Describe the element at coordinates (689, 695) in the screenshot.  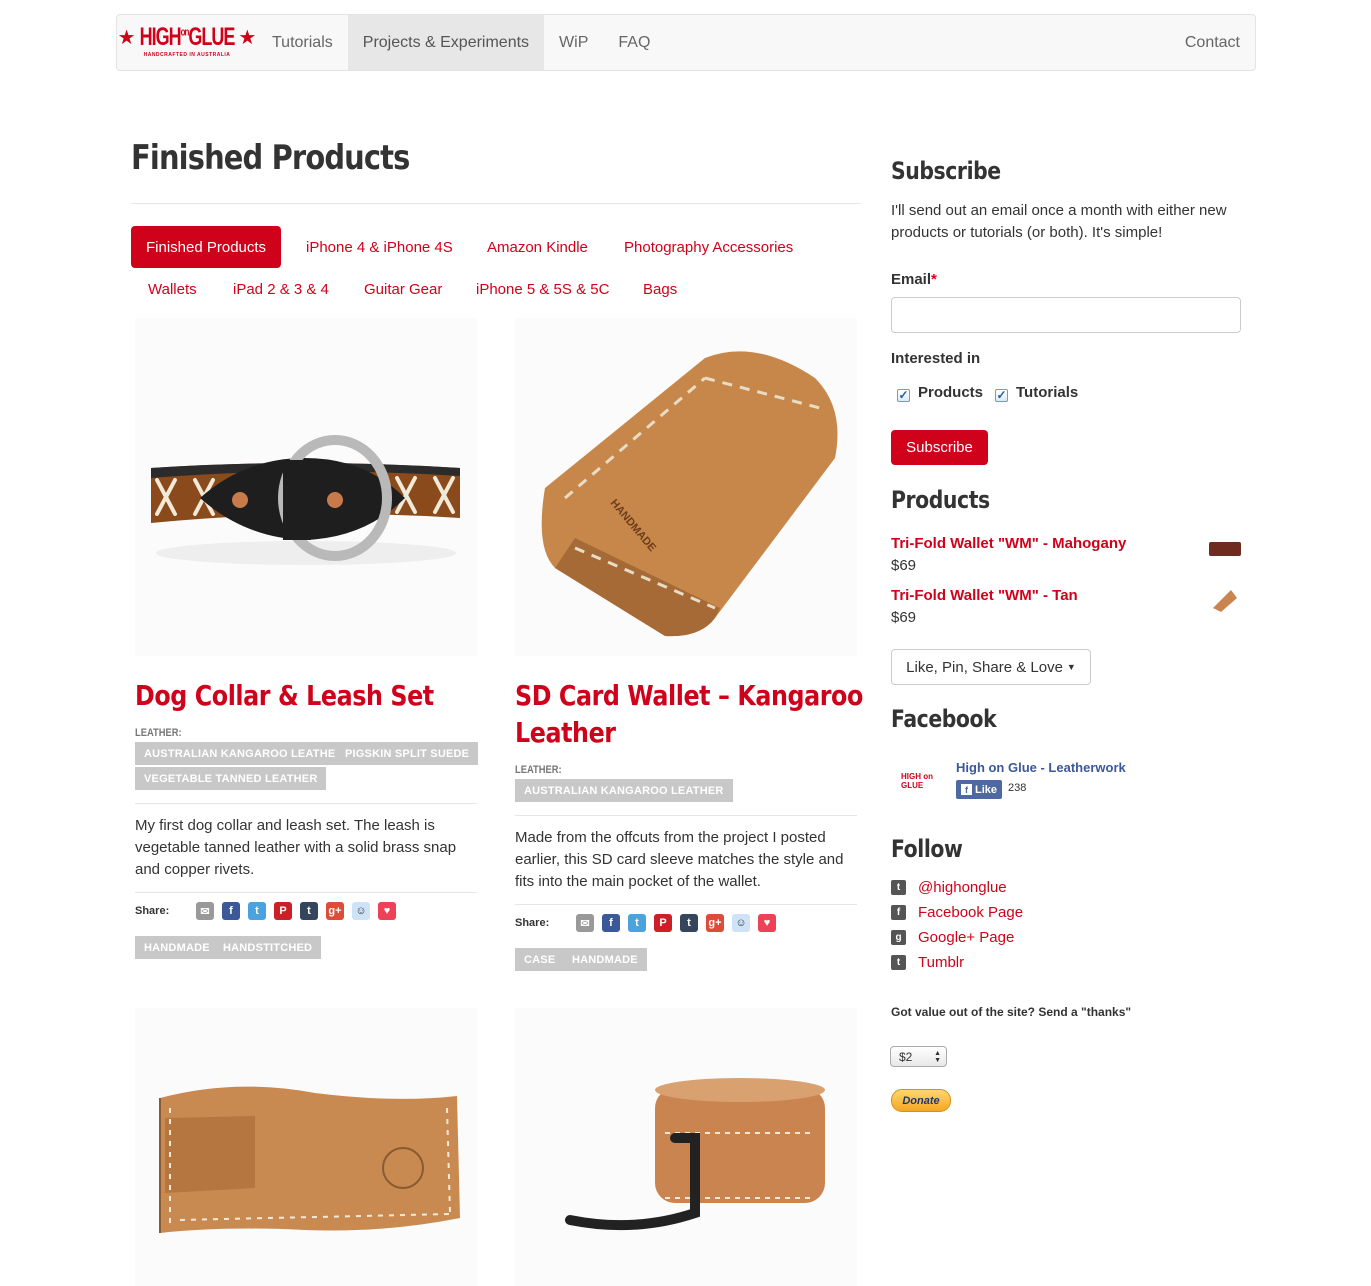
I see `product-title: SD Card Wallet – Kangaroo` at that location.